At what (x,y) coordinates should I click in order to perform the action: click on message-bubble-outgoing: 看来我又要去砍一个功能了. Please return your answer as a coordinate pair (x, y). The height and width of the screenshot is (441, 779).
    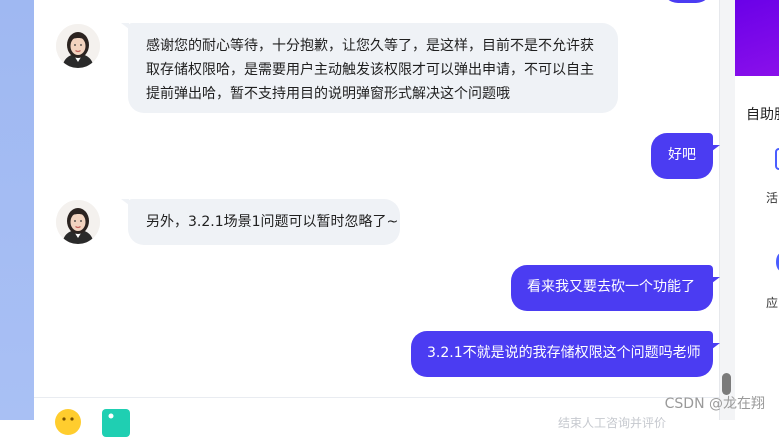
    Looking at the image, I should click on (612, 288).